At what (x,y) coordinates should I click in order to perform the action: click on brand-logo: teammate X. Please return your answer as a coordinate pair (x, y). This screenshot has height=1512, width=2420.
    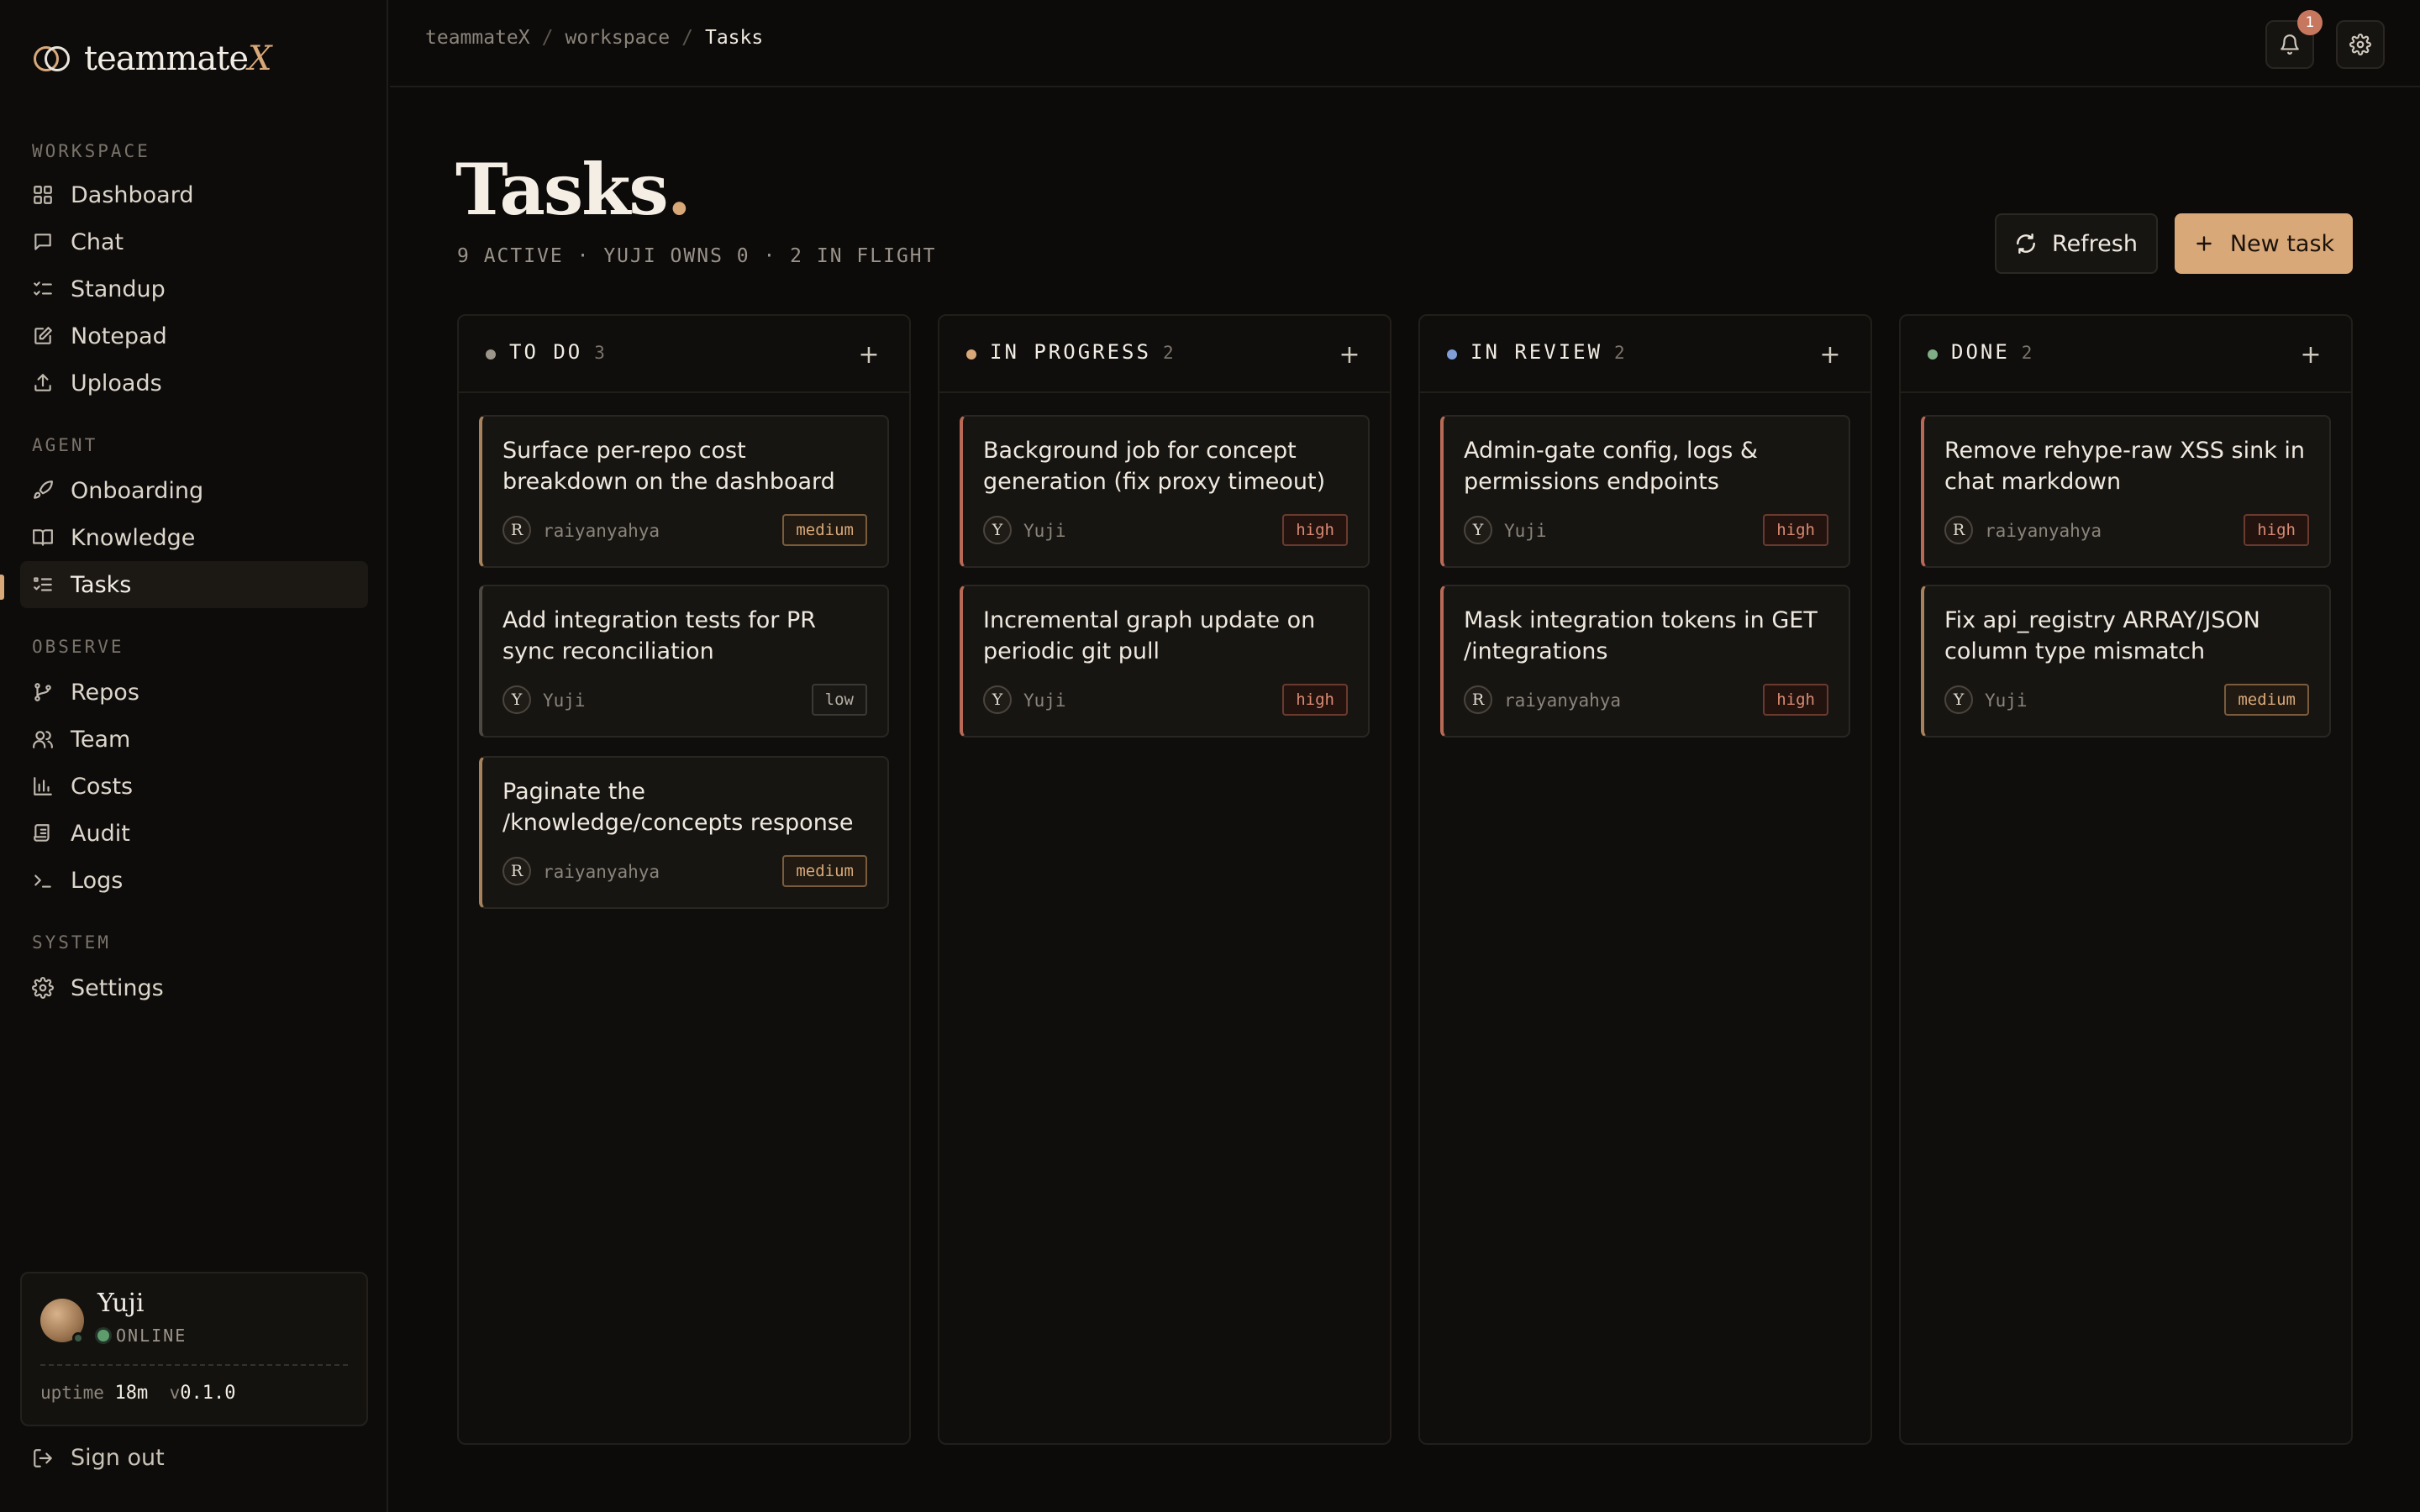
    Looking at the image, I should click on (153, 59).